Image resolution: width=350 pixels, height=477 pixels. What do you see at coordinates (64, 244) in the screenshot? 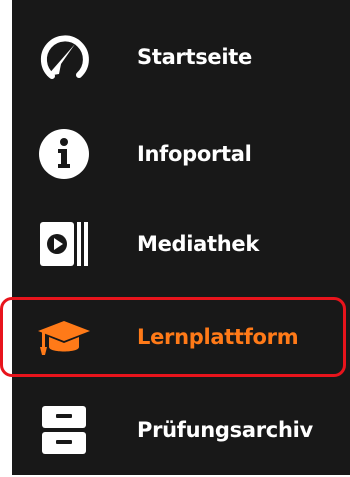
I see `media-library-icon` at bounding box center [64, 244].